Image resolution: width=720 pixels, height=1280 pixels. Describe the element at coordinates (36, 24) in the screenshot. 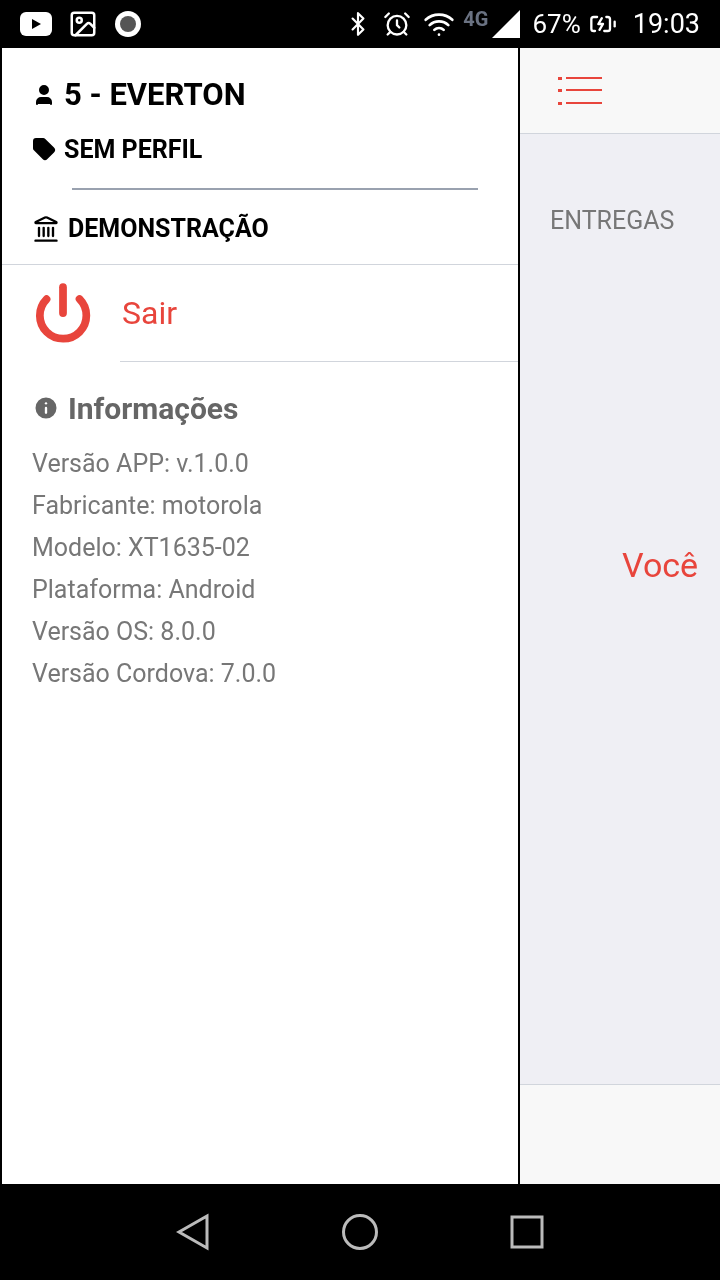

I see `video-play-icon` at that location.